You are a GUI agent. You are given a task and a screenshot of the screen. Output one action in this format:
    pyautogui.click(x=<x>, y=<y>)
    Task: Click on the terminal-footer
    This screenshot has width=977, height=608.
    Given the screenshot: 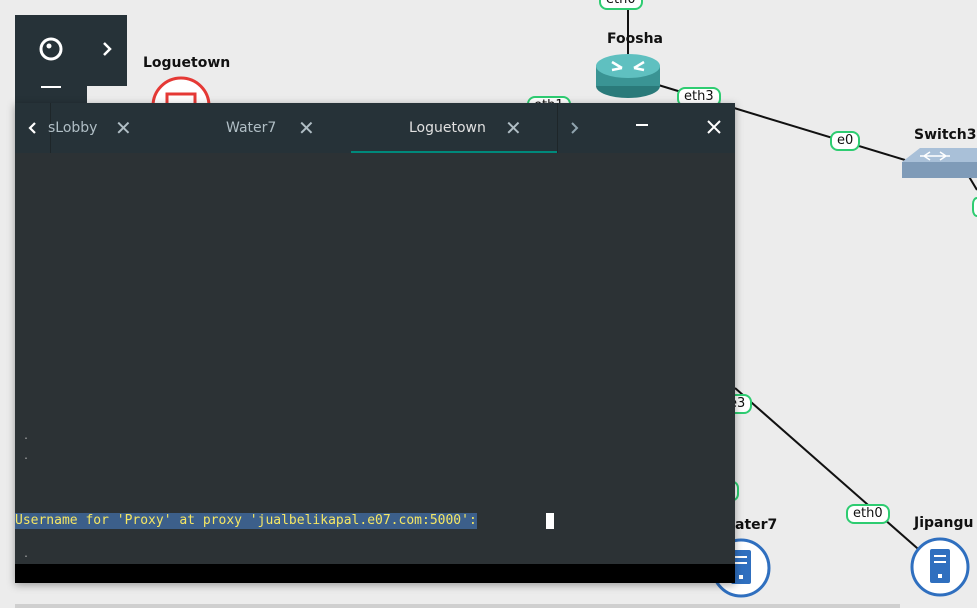 What is the action you would take?
    pyautogui.click(x=375, y=573)
    